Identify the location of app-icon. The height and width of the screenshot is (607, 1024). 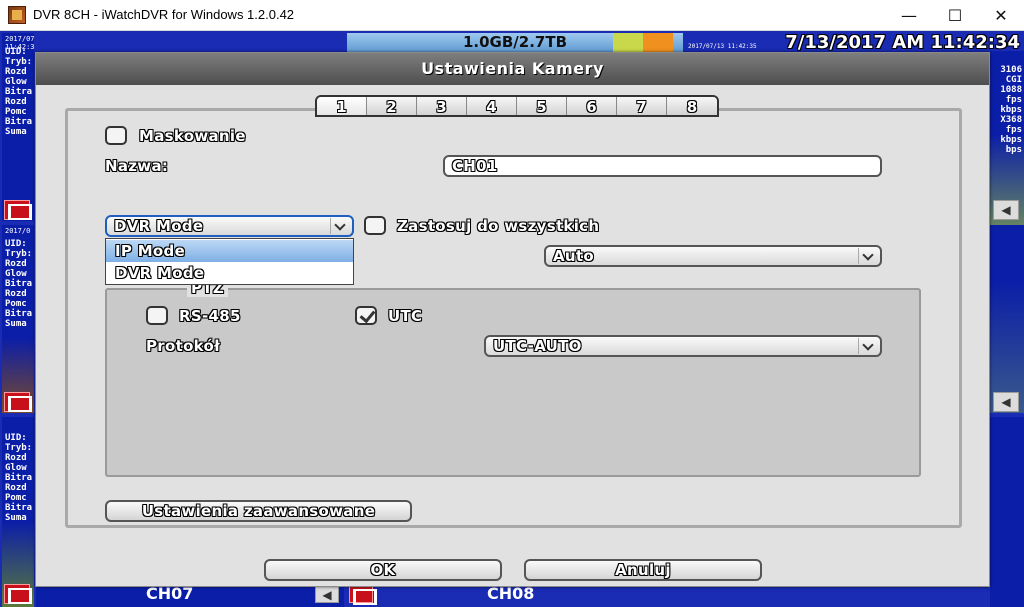
(17, 15).